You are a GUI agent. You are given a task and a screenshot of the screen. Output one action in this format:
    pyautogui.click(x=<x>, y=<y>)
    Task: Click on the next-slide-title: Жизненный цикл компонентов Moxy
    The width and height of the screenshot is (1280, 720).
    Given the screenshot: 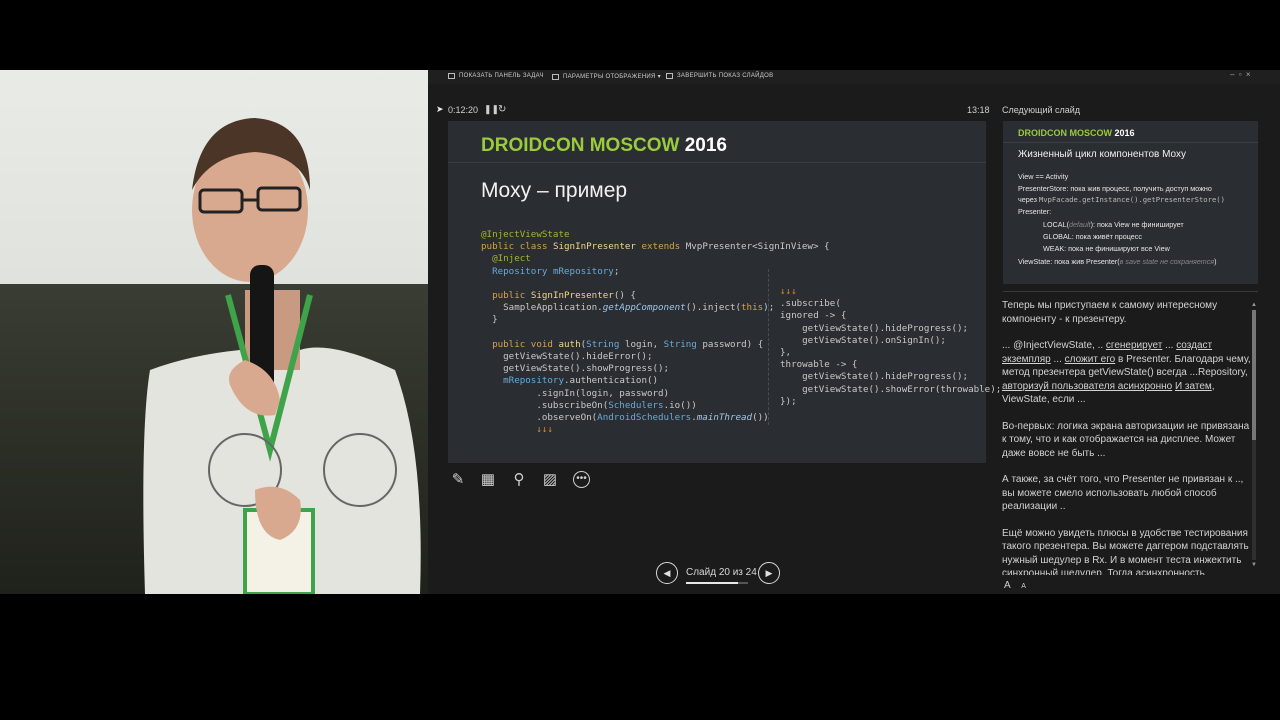 What is the action you would take?
    pyautogui.click(x=1102, y=154)
    